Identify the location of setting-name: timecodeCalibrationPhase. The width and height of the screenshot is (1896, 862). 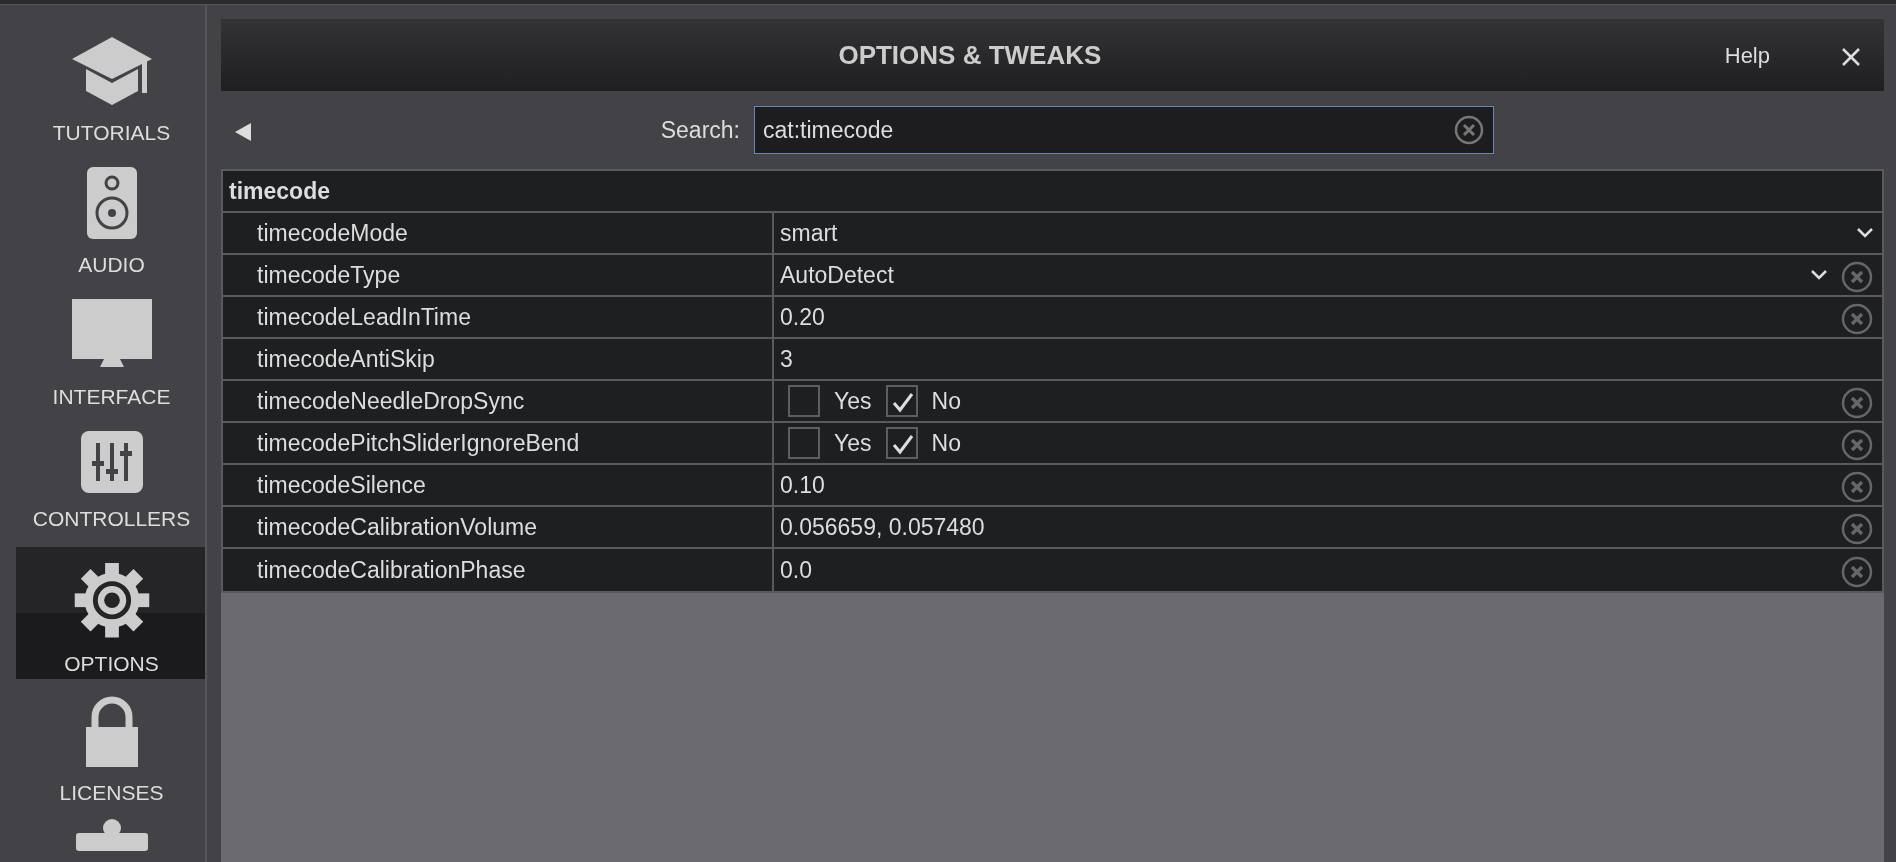
(498, 570).